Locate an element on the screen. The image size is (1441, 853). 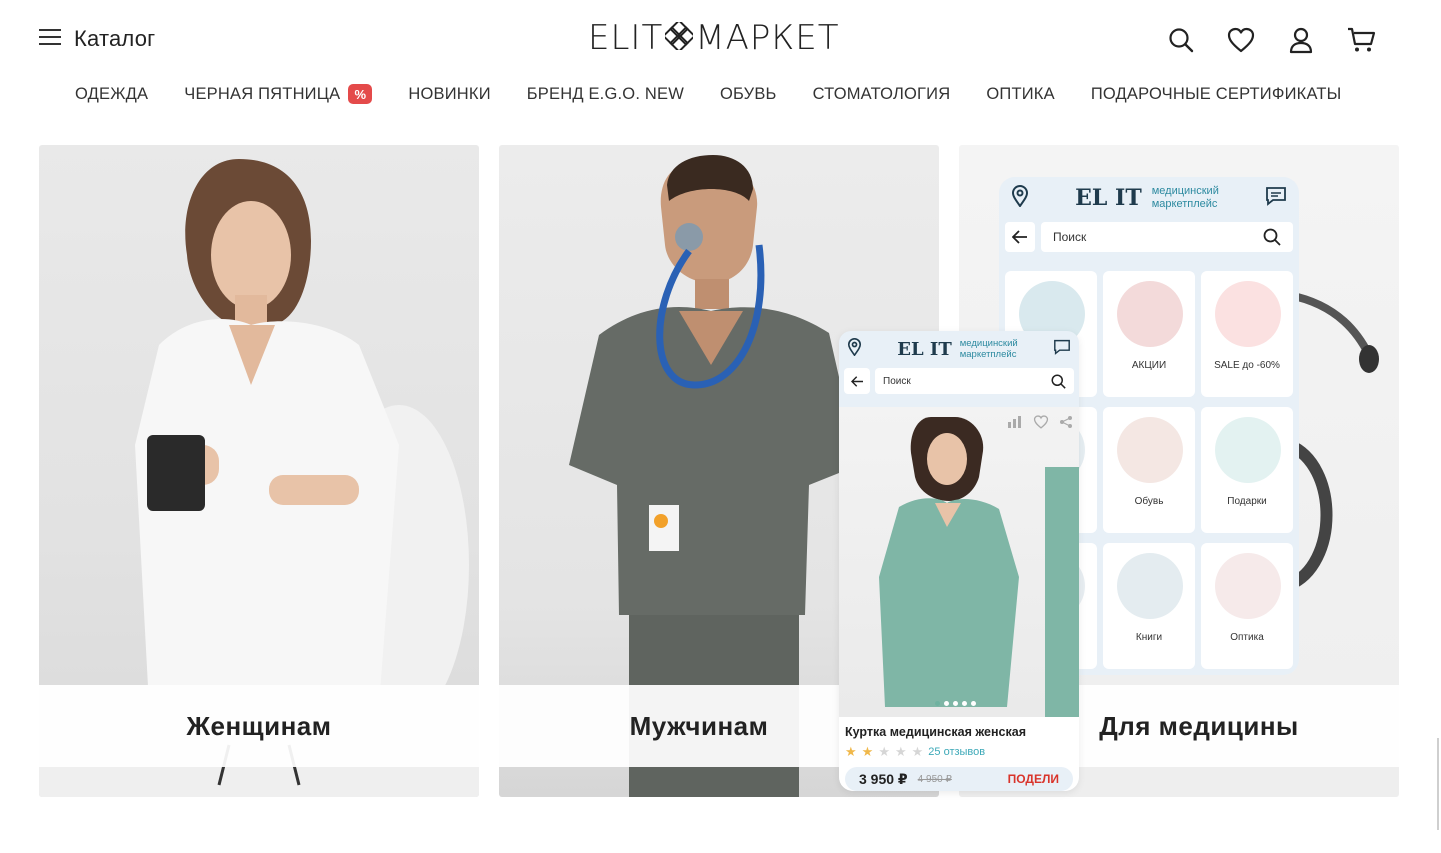
app-tile: Книги is located at coordinates (1149, 606).